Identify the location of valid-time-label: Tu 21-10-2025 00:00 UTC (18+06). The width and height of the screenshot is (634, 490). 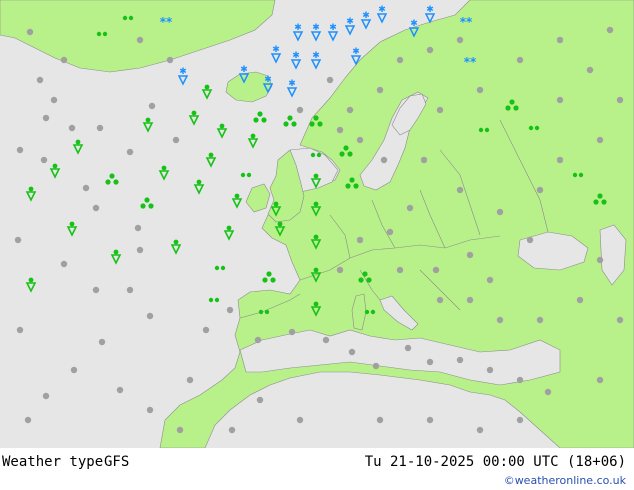
(495, 462).